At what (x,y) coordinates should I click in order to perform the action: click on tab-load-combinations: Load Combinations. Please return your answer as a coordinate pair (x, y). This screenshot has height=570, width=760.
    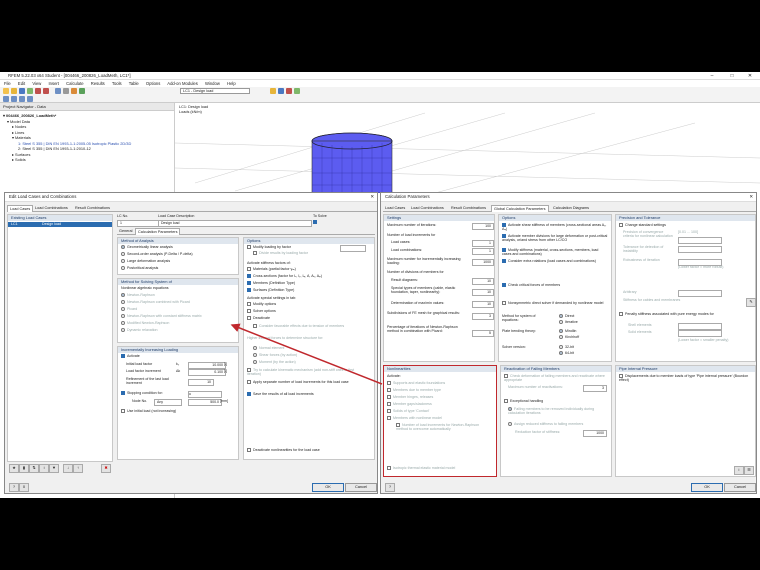
    Looking at the image, I should click on (51, 208).